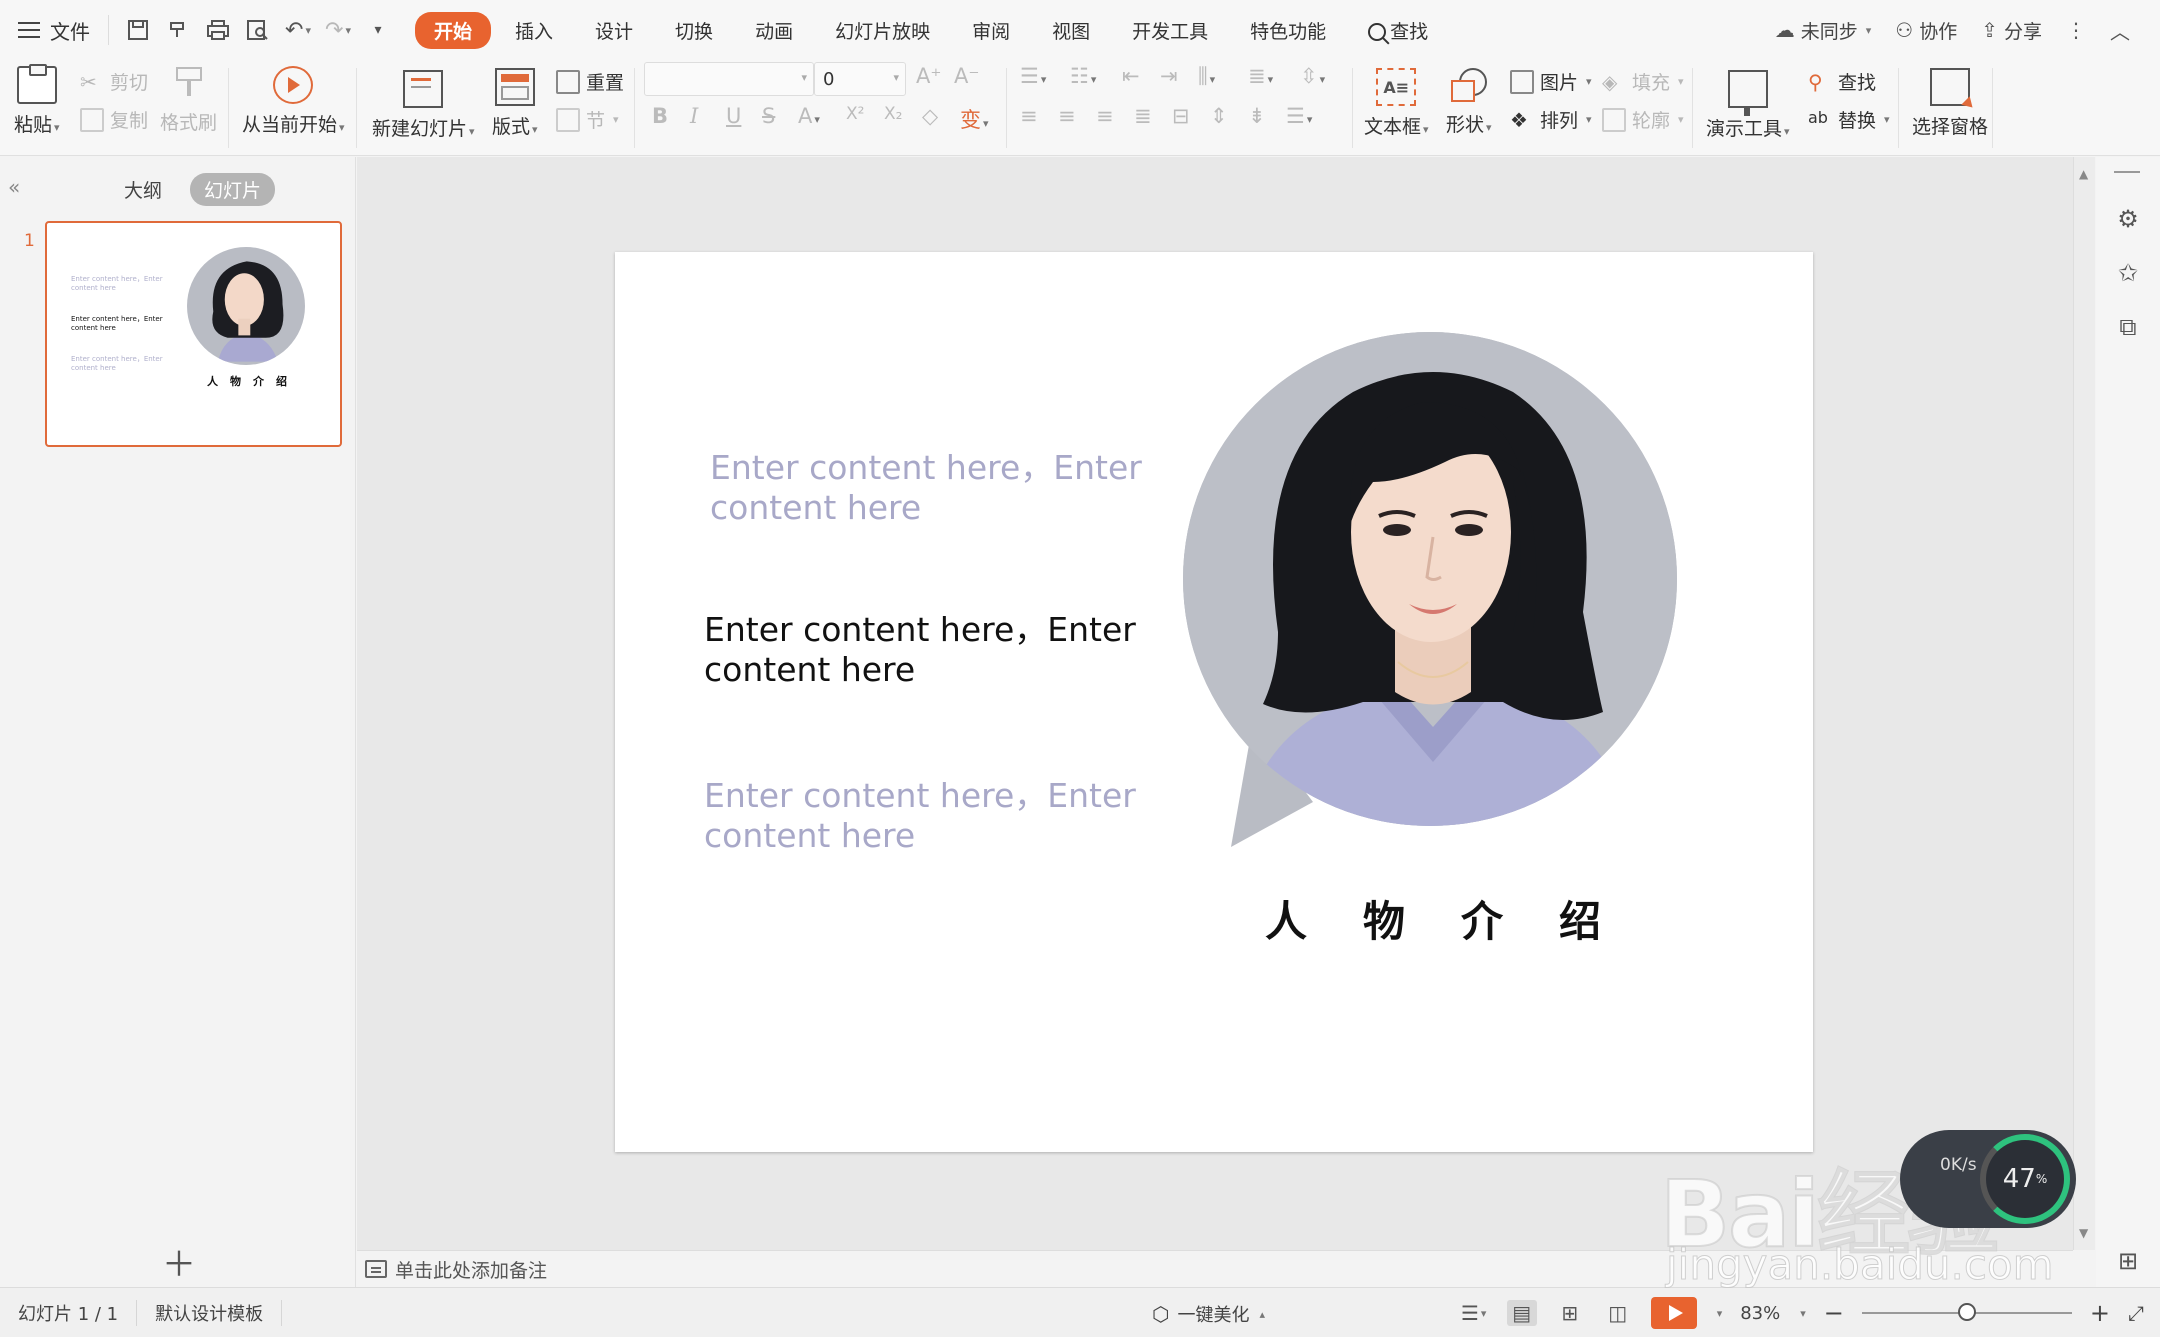 The image size is (2160, 1337). What do you see at coordinates (1131, 76) in the screenshot?
I see `decrease-indent-icon: ⇤` at bounding box center [1131, 76].